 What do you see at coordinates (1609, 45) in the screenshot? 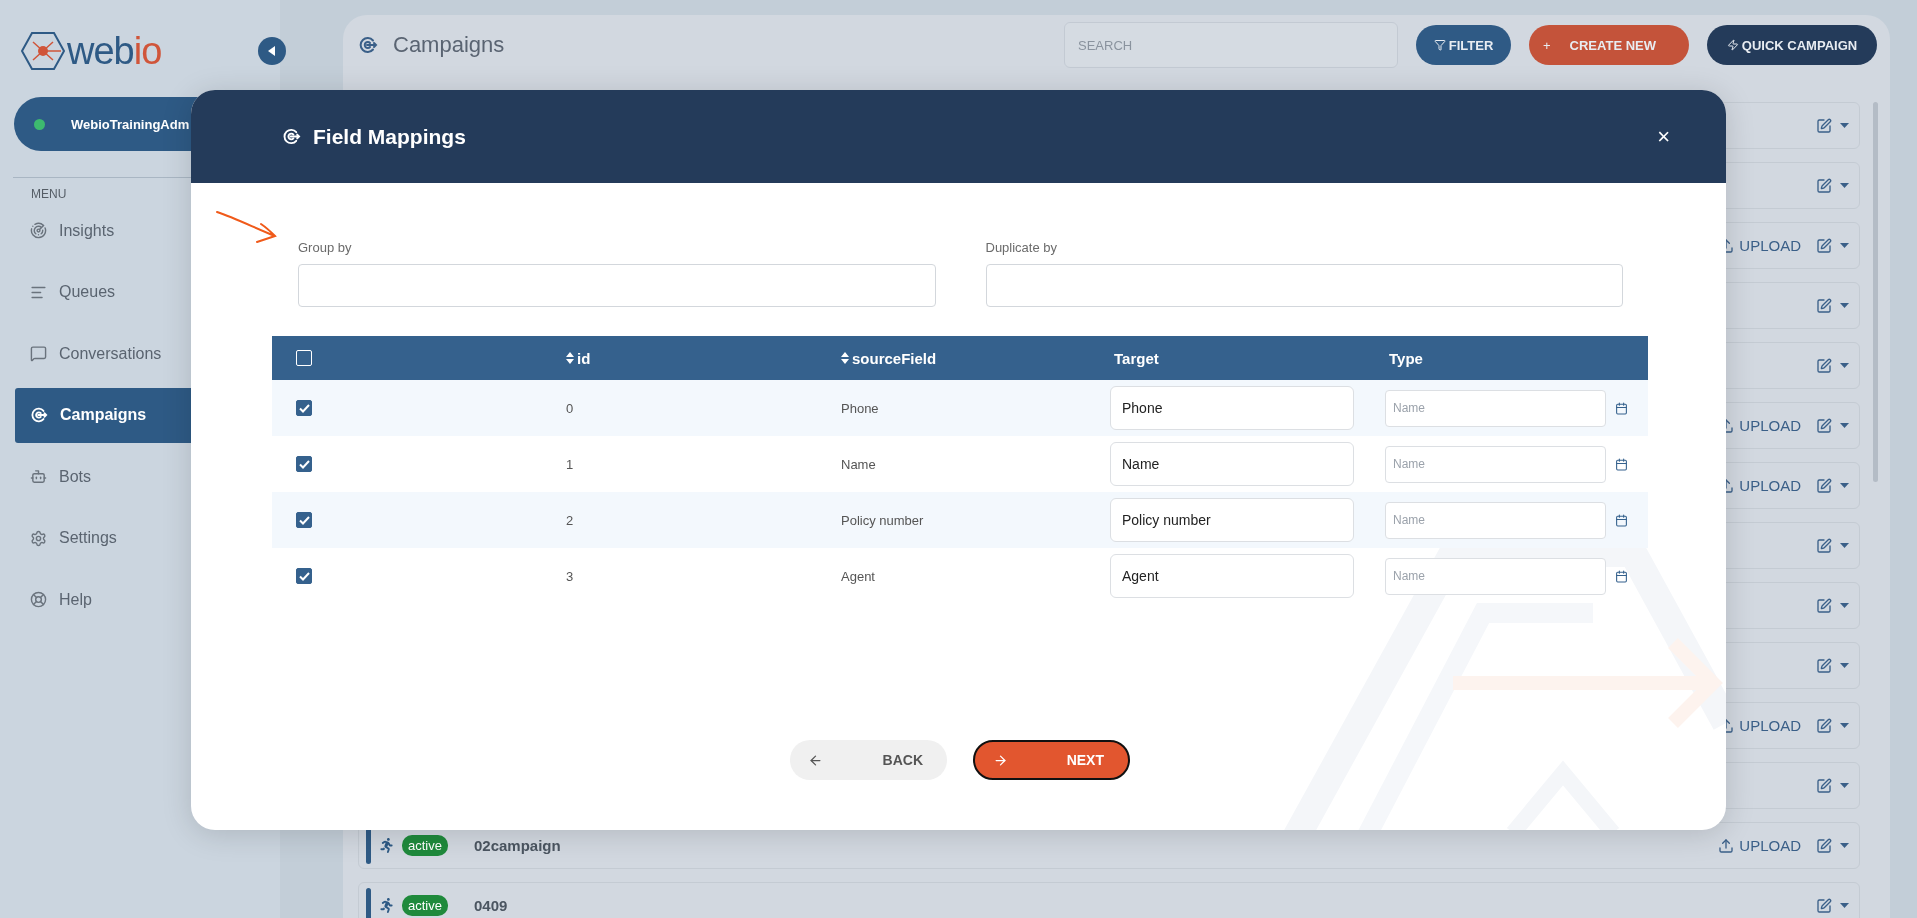
I see `create-button: + CREATE NEW` at bounding box center [1609, 45].